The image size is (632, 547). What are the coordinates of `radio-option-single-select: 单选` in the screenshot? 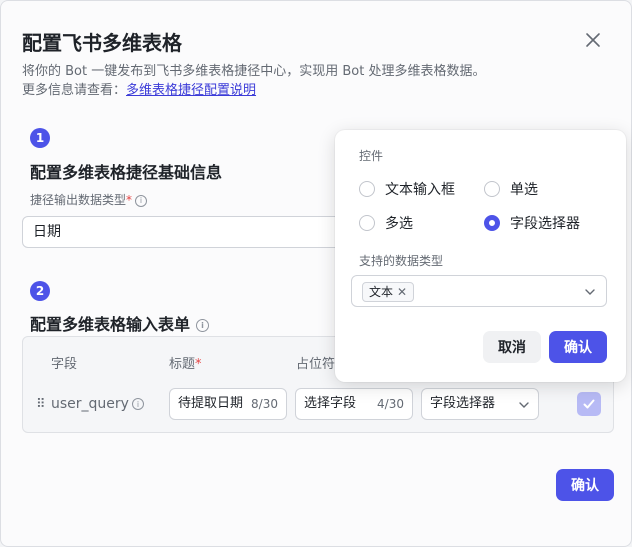 It's located at (511, 189).